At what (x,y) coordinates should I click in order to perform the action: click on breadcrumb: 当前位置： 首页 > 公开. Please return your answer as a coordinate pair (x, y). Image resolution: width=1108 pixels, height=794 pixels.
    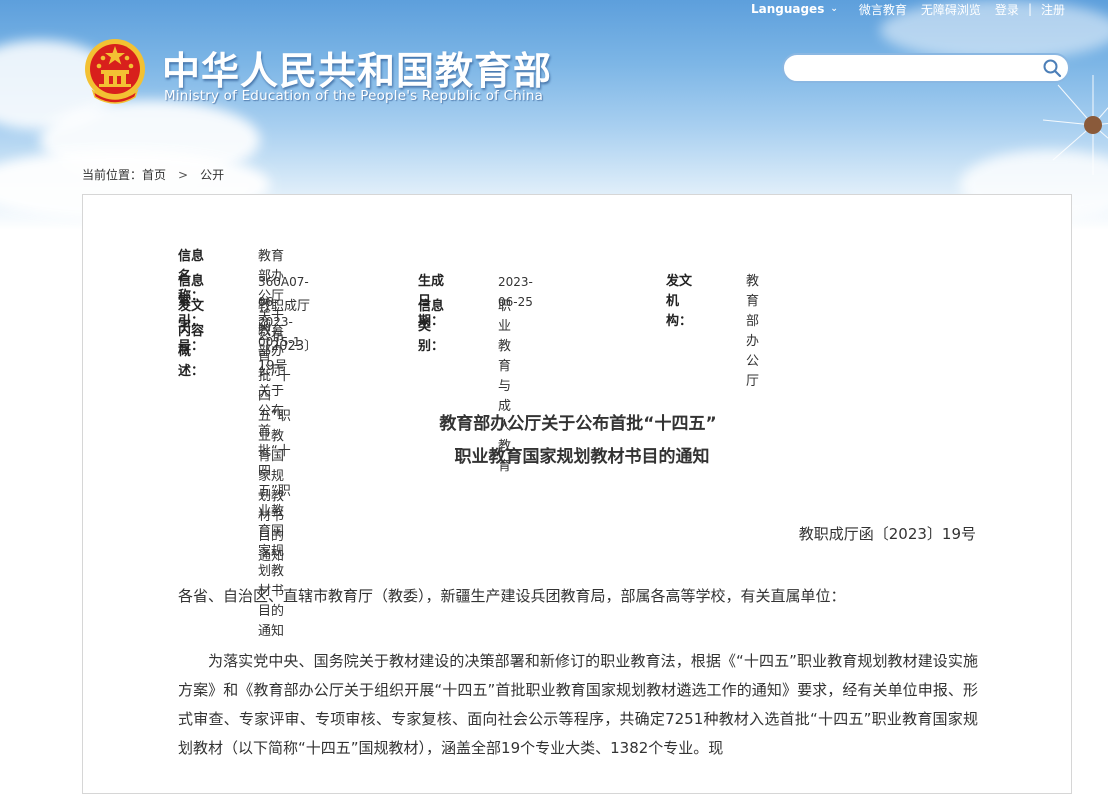
    Looking at the image, I should click on (153, 174).